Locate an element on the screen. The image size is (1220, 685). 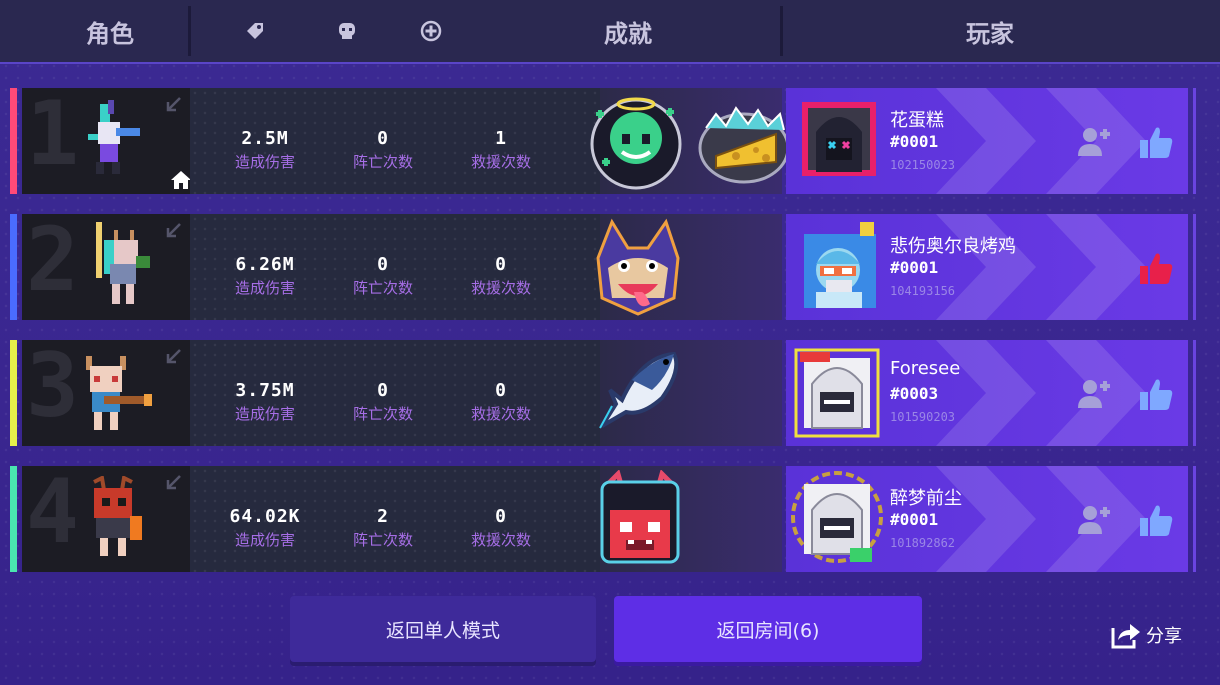
player-name: 悲伤奥尔良烤鸡 is located at coordinates (953, 246).